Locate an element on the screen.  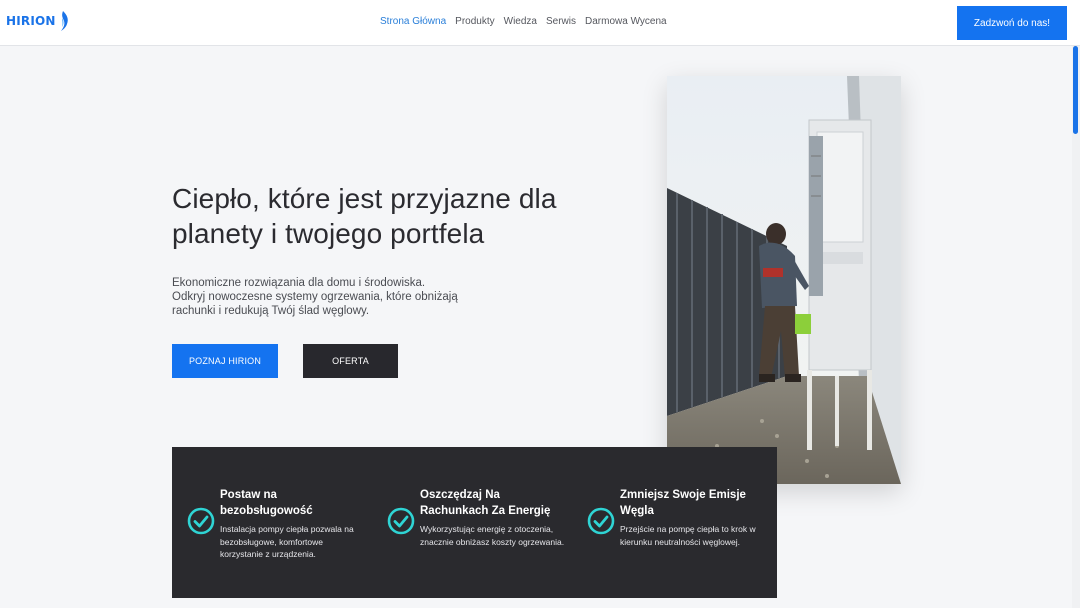
feature-text-line-2: bezobsługowe, komfortowe is located at coordinates (272, 541).